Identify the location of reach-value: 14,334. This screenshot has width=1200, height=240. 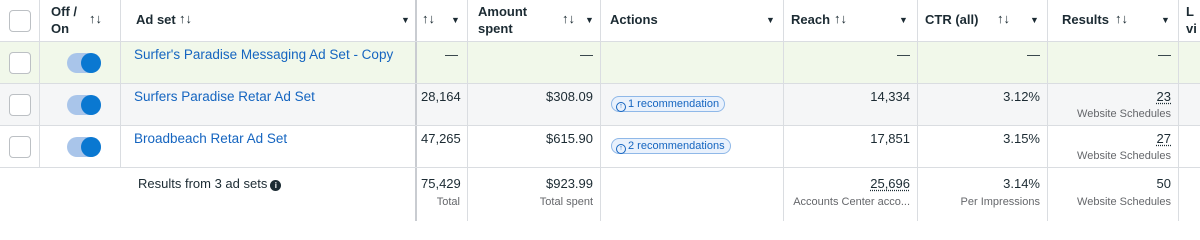
(890, 96).